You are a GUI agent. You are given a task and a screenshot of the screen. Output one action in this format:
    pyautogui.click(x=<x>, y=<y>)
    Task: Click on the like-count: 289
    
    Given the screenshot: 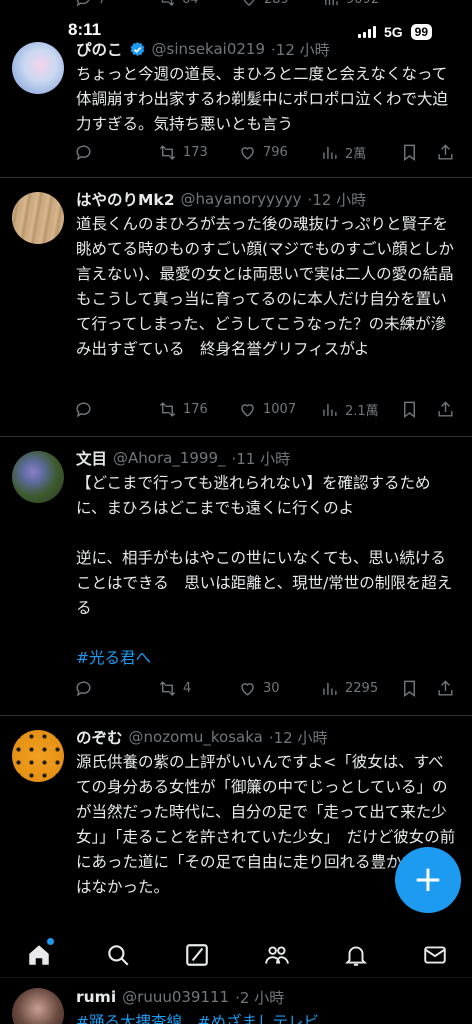 What is the action you would take?
    pyautogui.click(x=276, y=3)
    